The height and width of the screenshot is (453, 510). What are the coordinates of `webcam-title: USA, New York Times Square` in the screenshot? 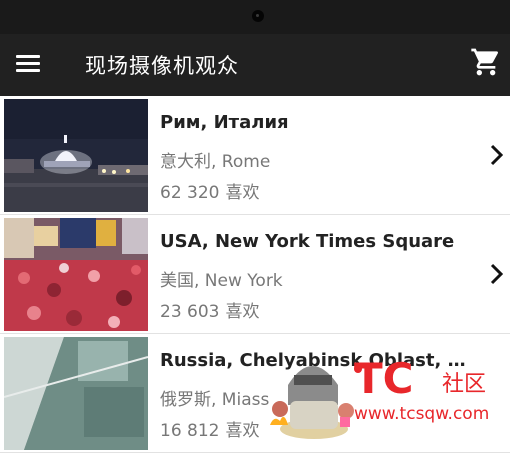 It's located at (307, 241).